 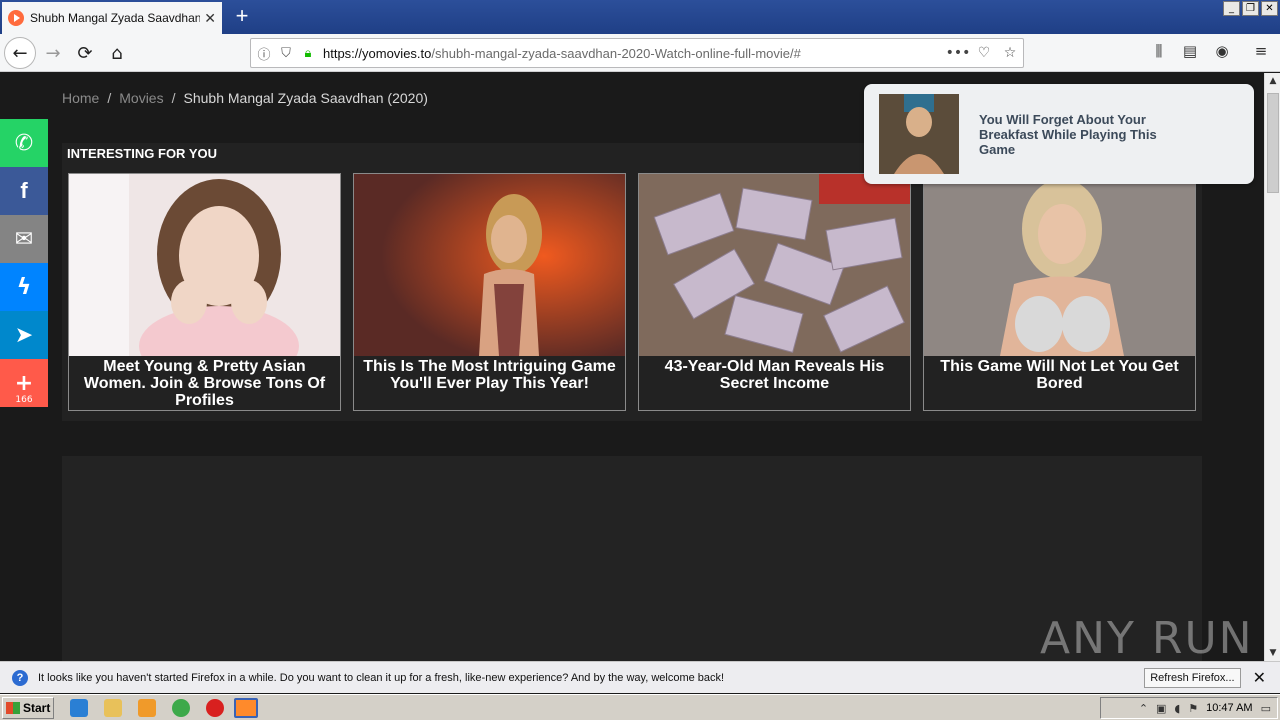 I want to click on scroll-down-arrow-icon: ▼, so click(x=1272, y=653).